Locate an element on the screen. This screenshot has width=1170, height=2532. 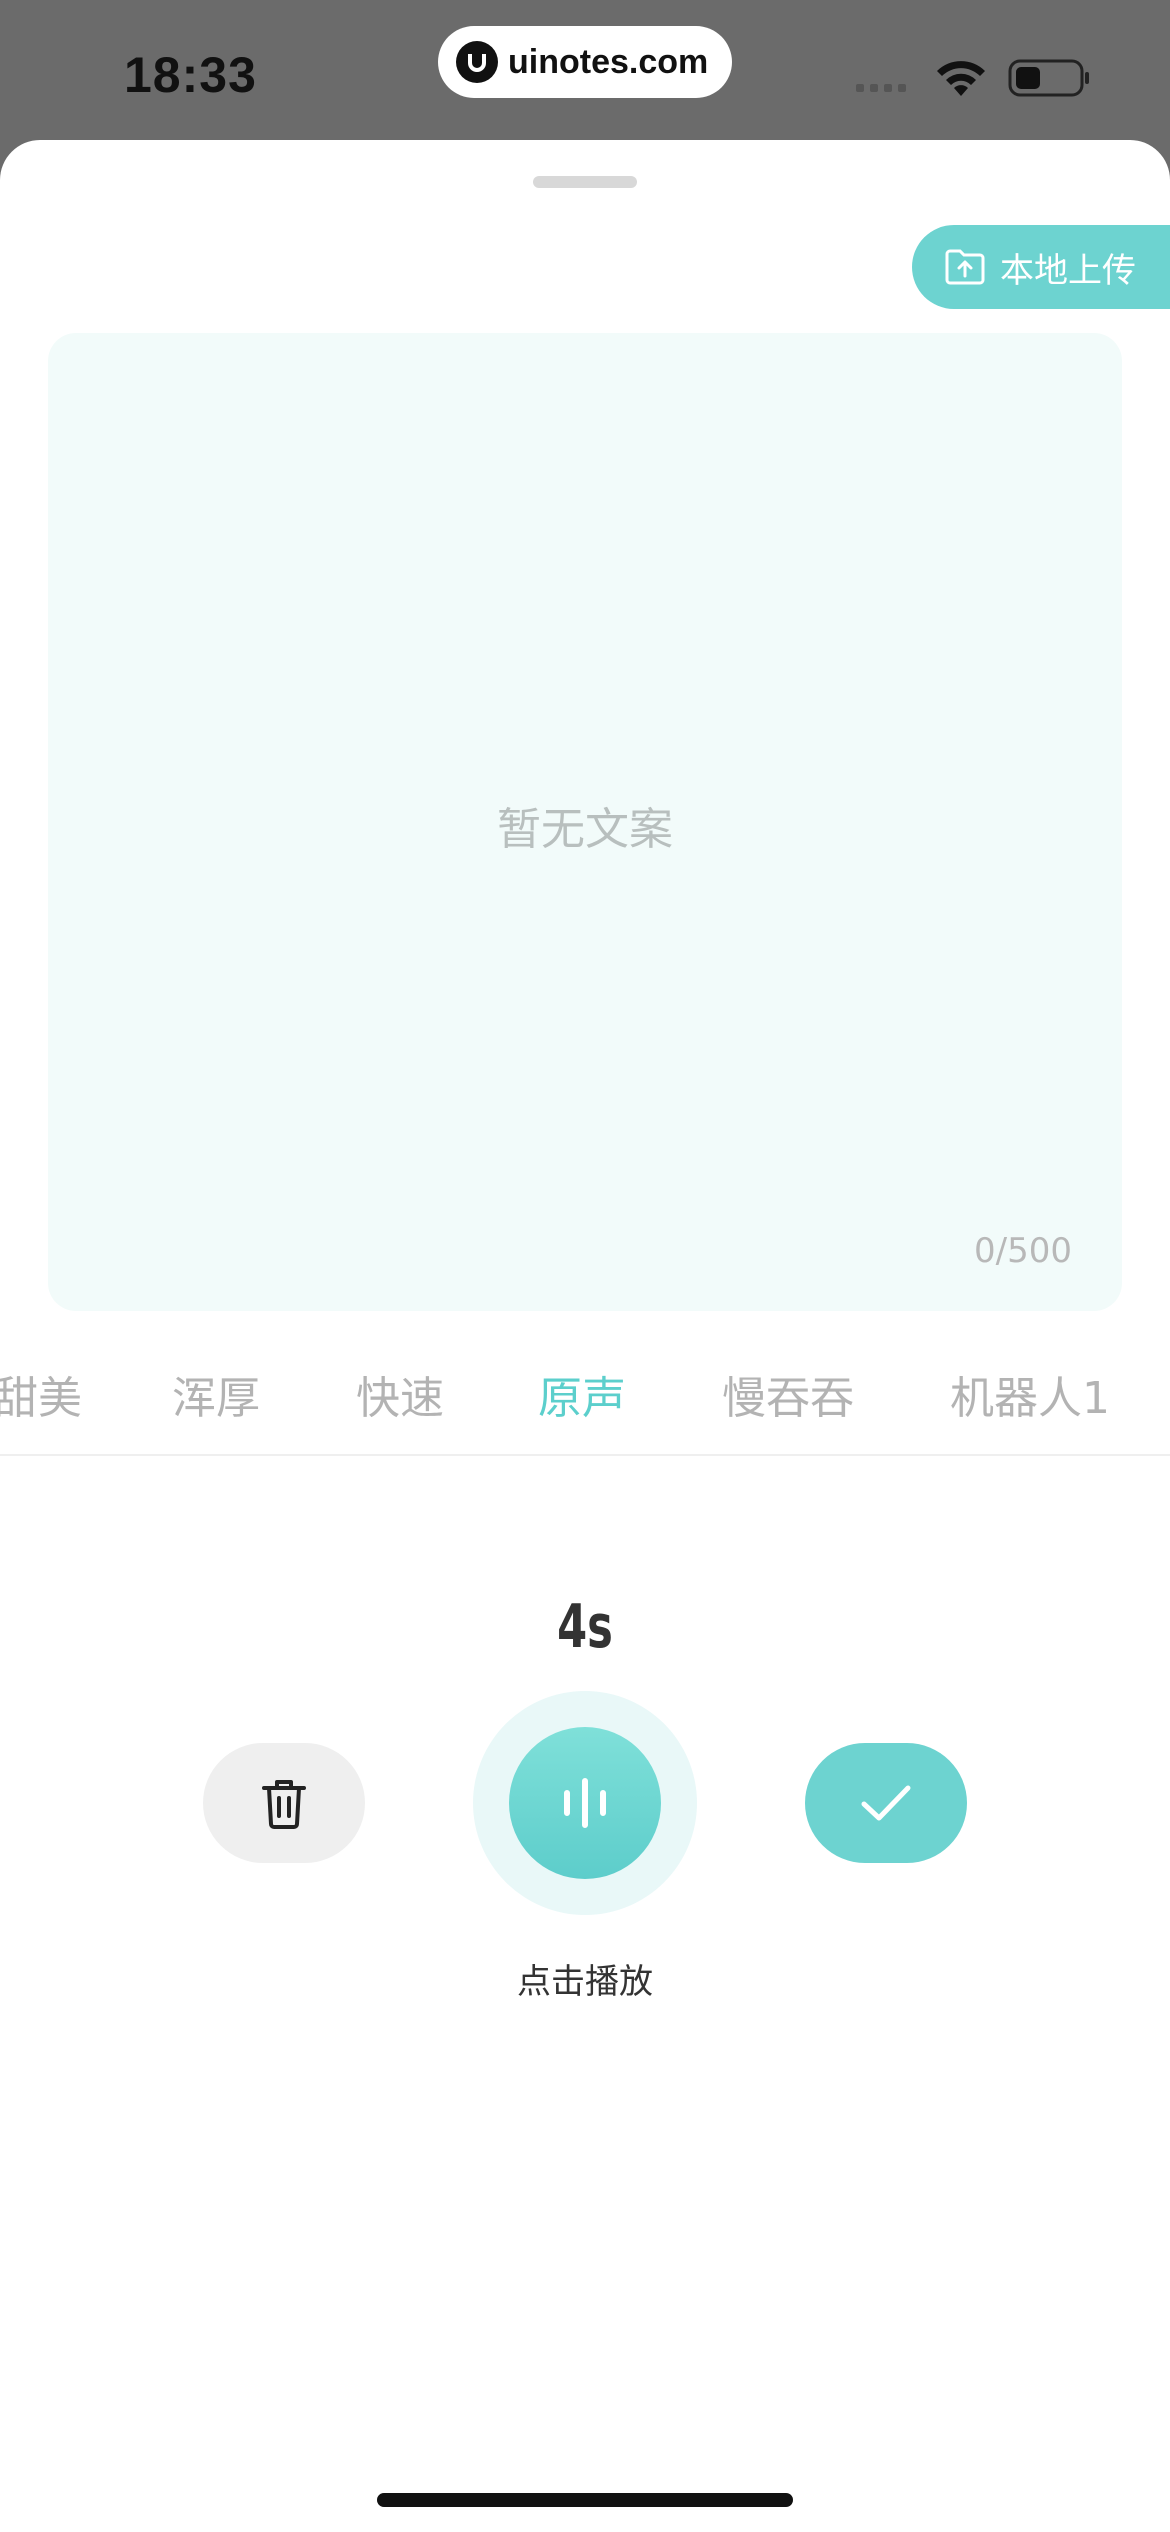
local-upload-label: 本地上传 is located at coordinates (1068, 270).